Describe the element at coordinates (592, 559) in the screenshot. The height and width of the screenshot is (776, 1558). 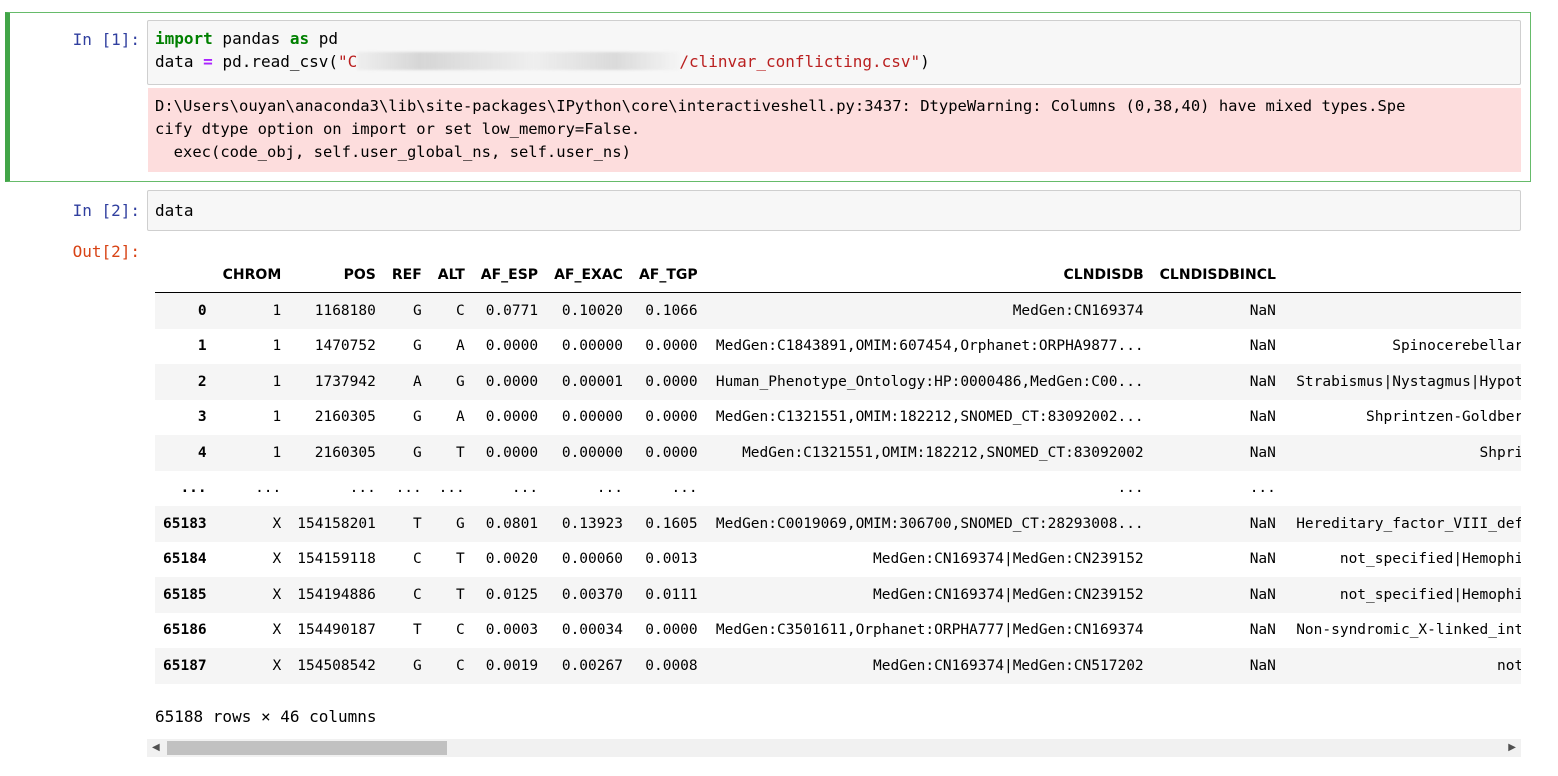
I see `table-cell: 0.00060` at that location.